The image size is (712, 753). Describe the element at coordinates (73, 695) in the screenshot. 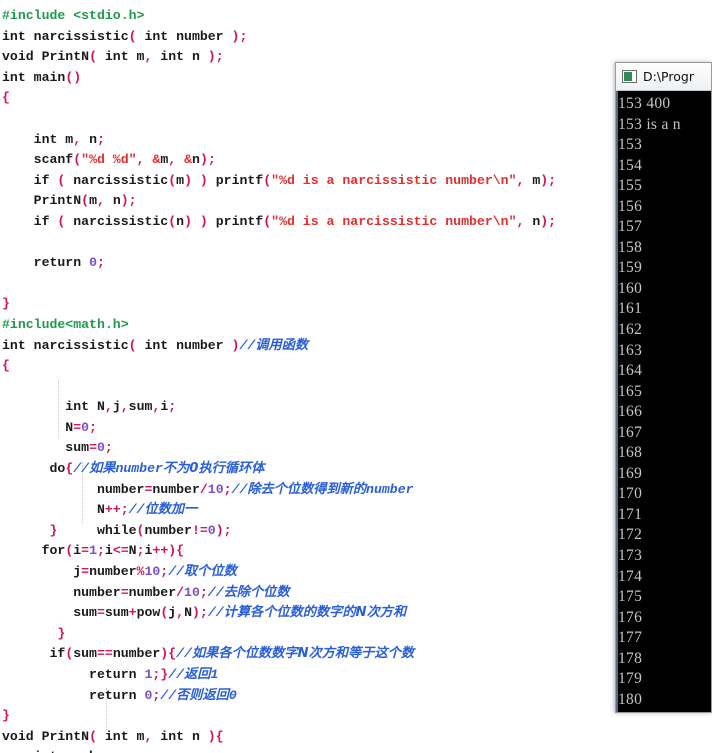

I see `code-token-plain: return` at that location.